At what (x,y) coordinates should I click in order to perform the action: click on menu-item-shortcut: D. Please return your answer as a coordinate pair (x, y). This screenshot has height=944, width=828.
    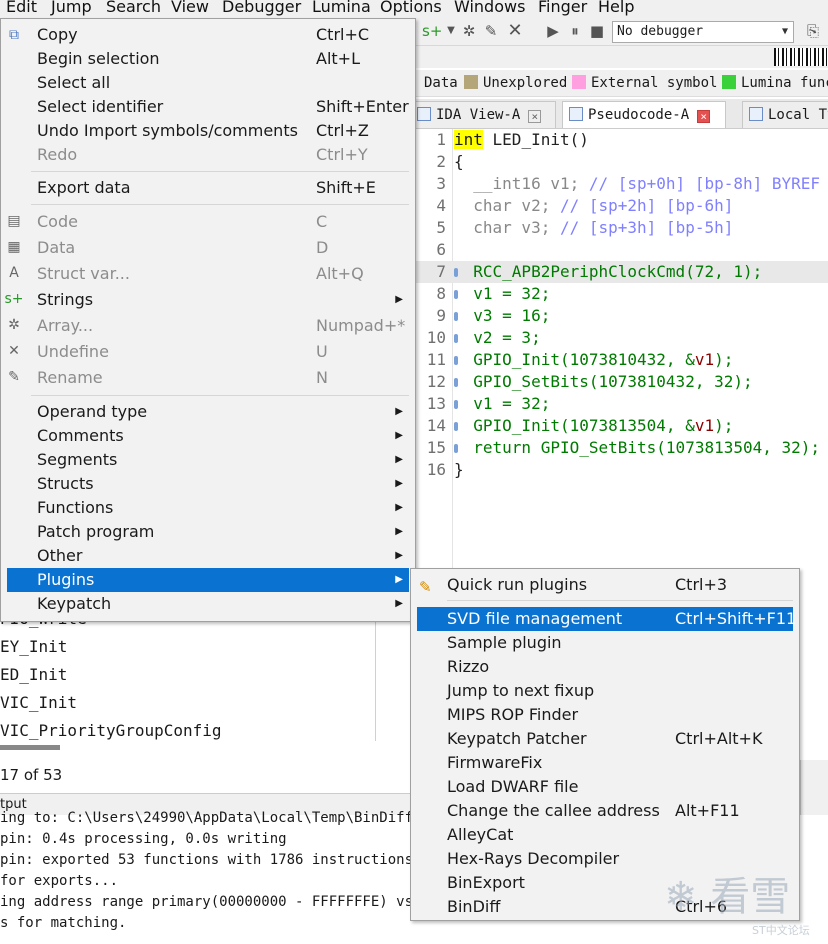
    Looking at the image, I should click on (322, 247).